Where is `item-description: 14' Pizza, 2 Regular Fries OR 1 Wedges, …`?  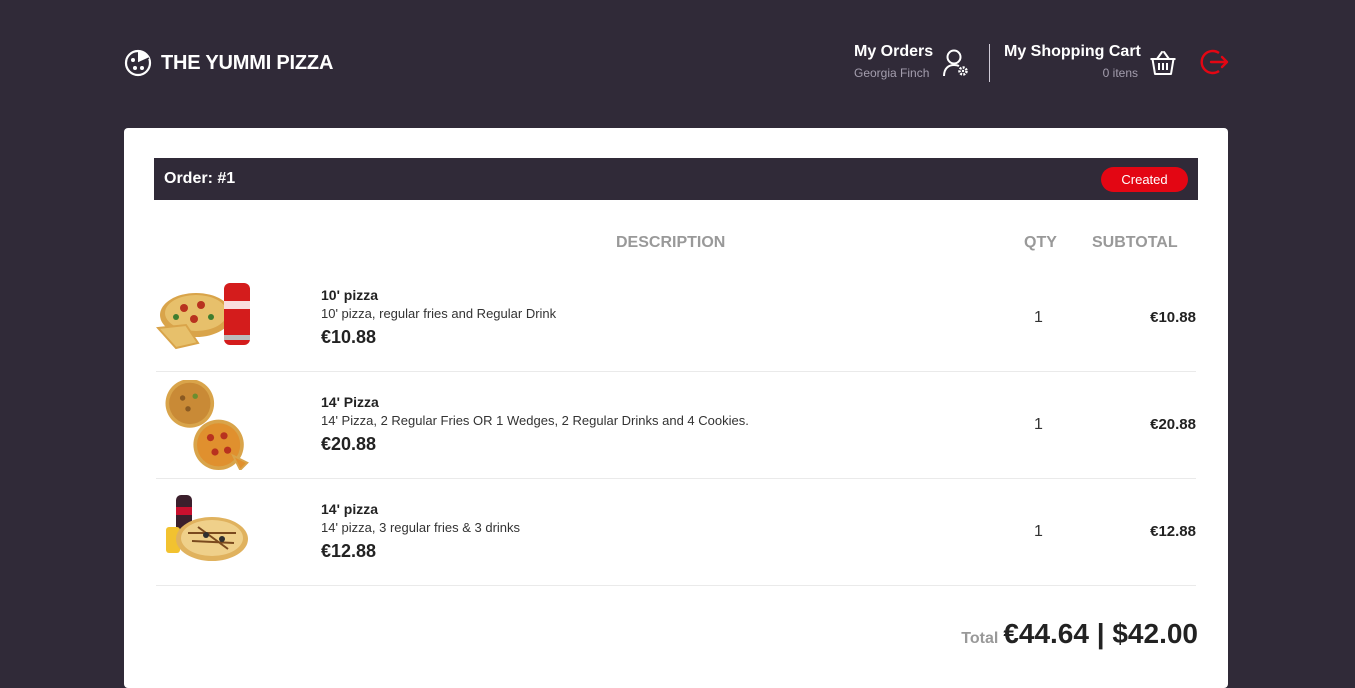 item-description: 14' Pizza, 2 Regular Fries OR 1 Wedges, … is located at coordinates (535, 420).